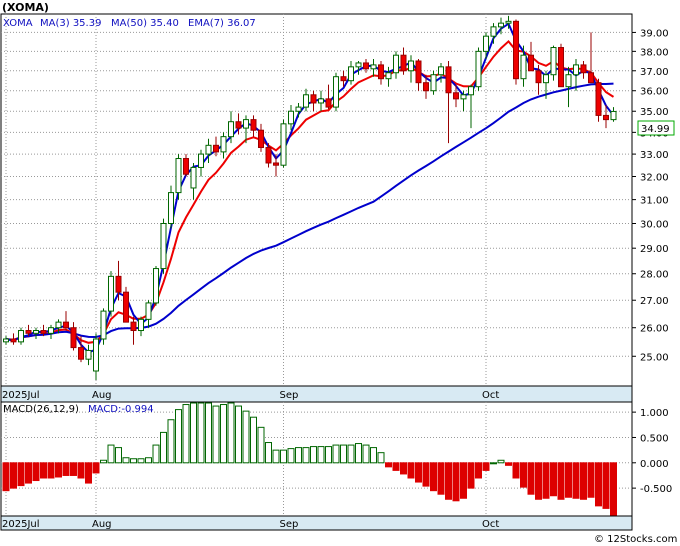 This screenshot has width=680, height=546. Describe the element at coordinates (652, 451) in the screenshot. I see `macd-y-ticks: 1.000 0.500 0.000 -0.500` at that location.